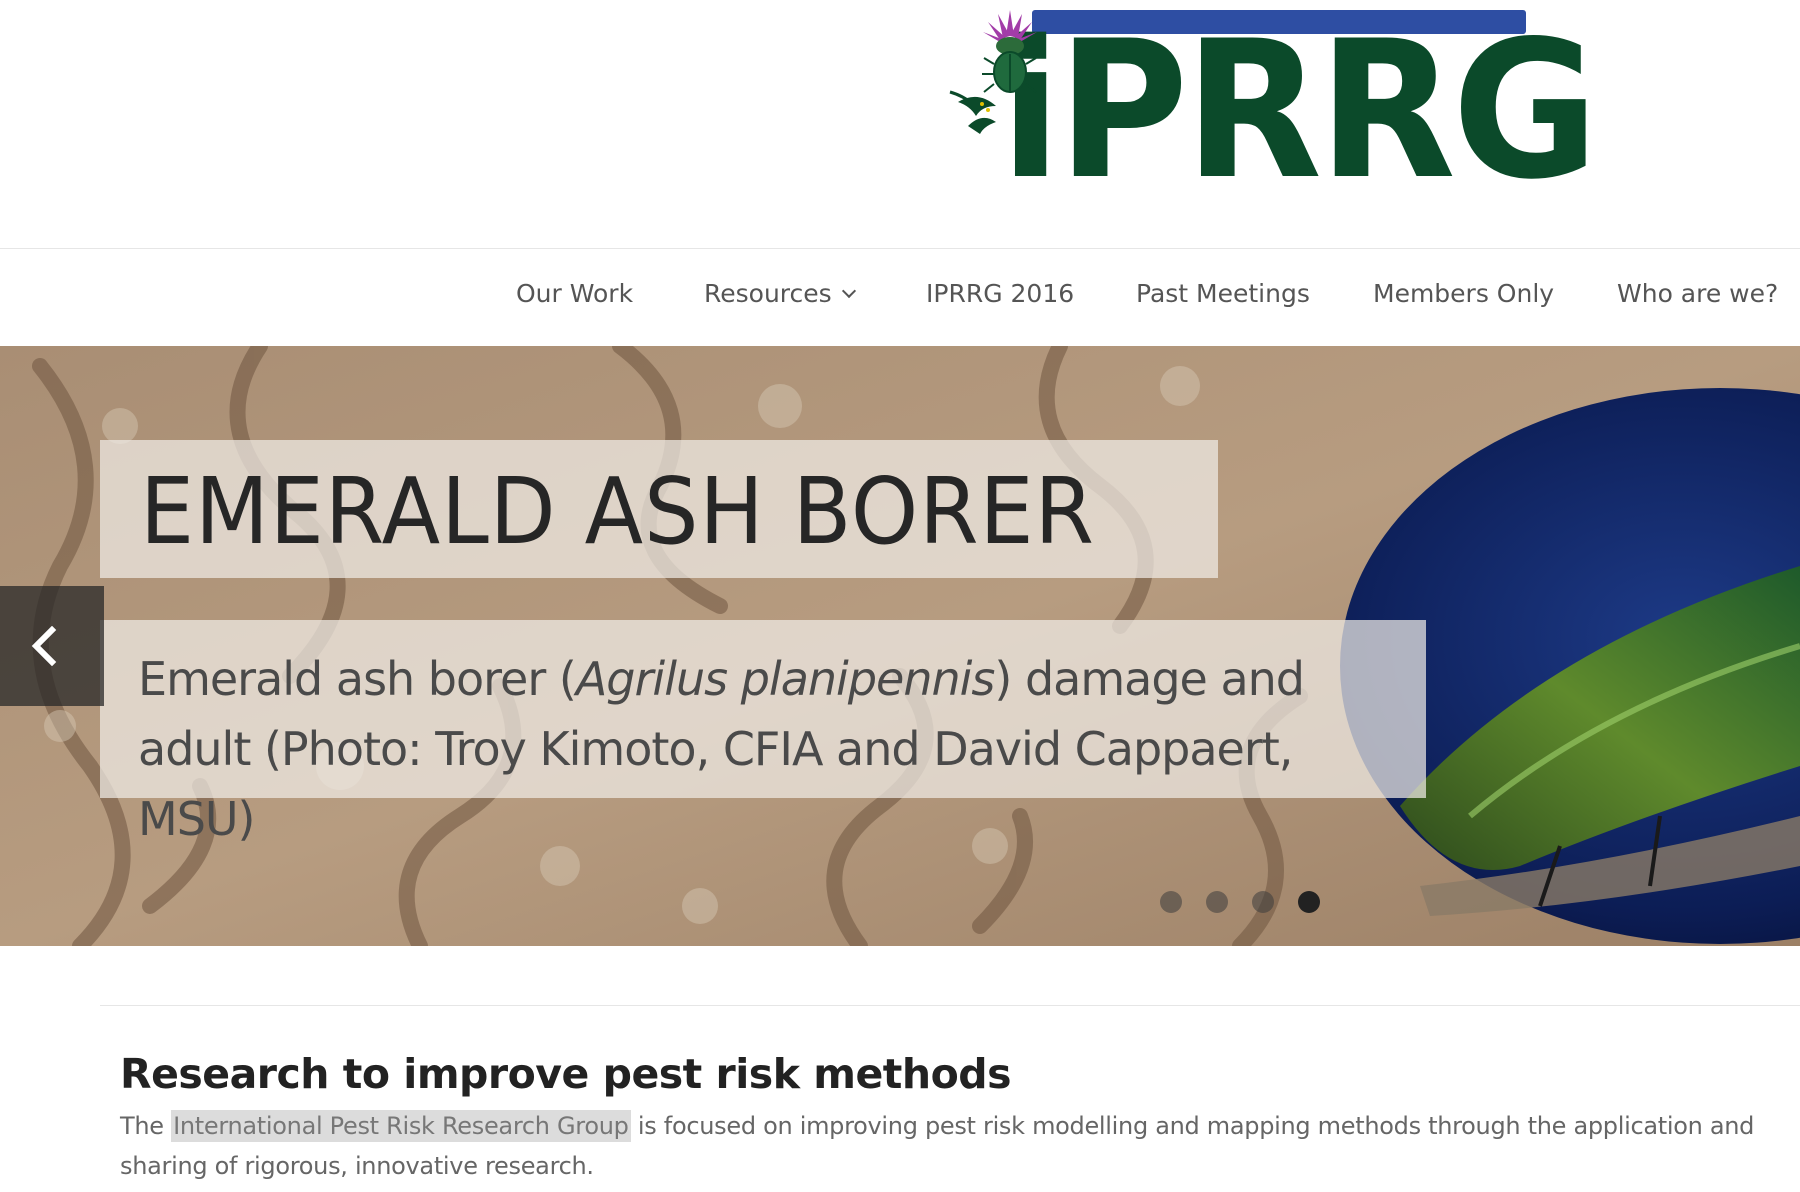  Describe the element at coordinates (848, 291) in the screenshot. I see `chevron-down-icon` at that location.